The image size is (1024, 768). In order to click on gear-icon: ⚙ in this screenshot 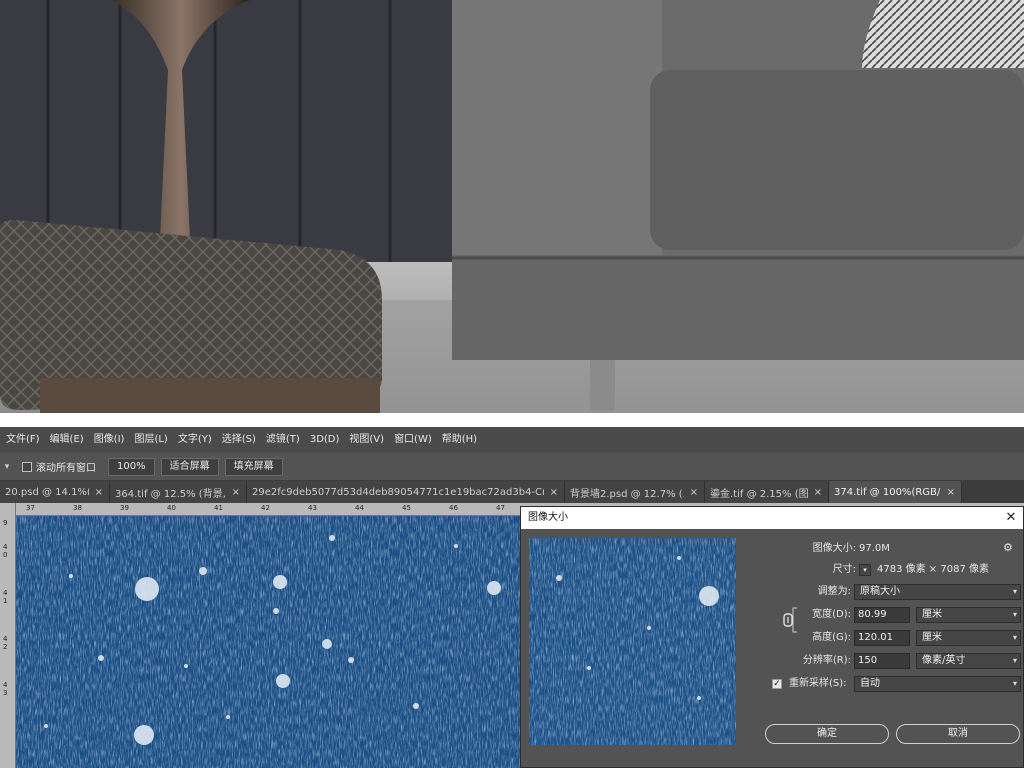, I will do `click(1008, 548)`.